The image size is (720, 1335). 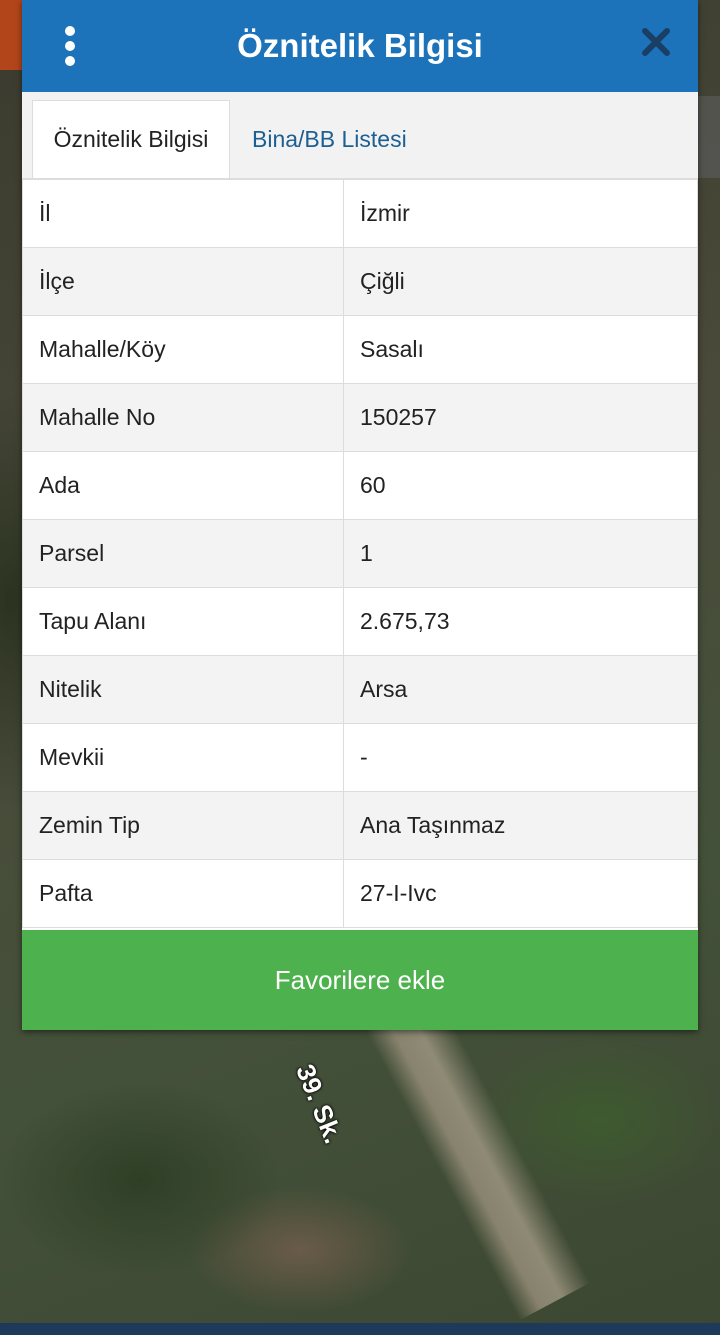 I want to click on attribute-key: Parsel, so click(x=183, y=553).